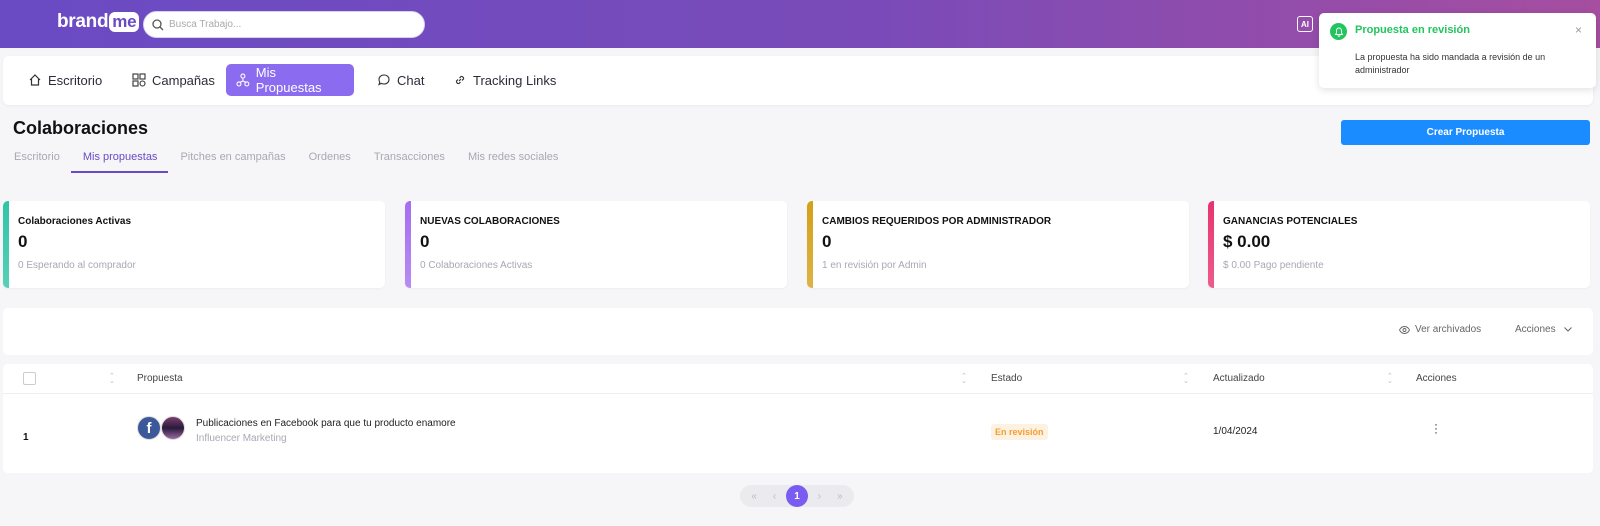 Image resolution: width=1600 pixels, height=526 pixels. What do you see at coordinates (75, 221) in the screenshot?
I see `stat-label: Colaboraciones Activas` at bounding box center [75, 221].